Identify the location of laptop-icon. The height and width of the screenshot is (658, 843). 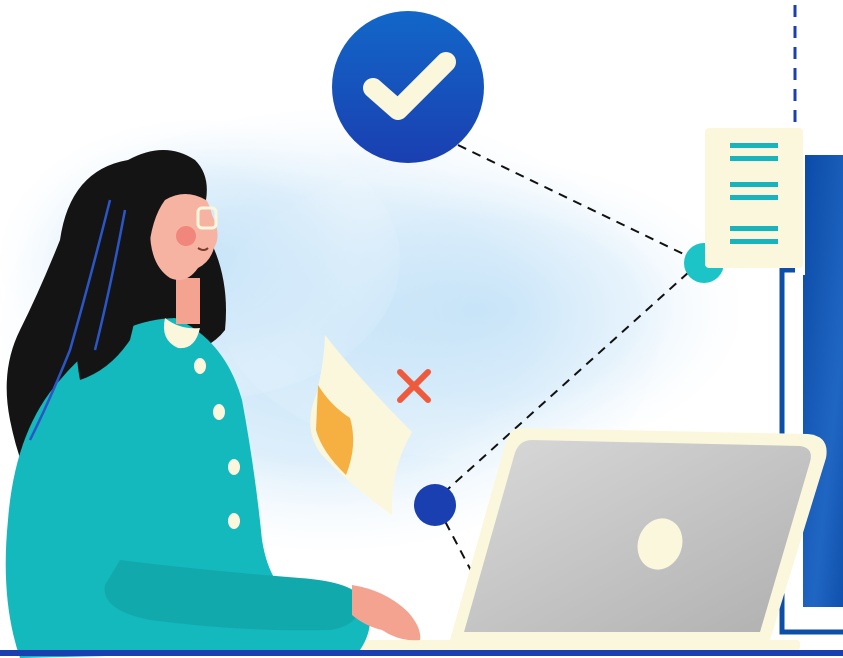
(638, 534).